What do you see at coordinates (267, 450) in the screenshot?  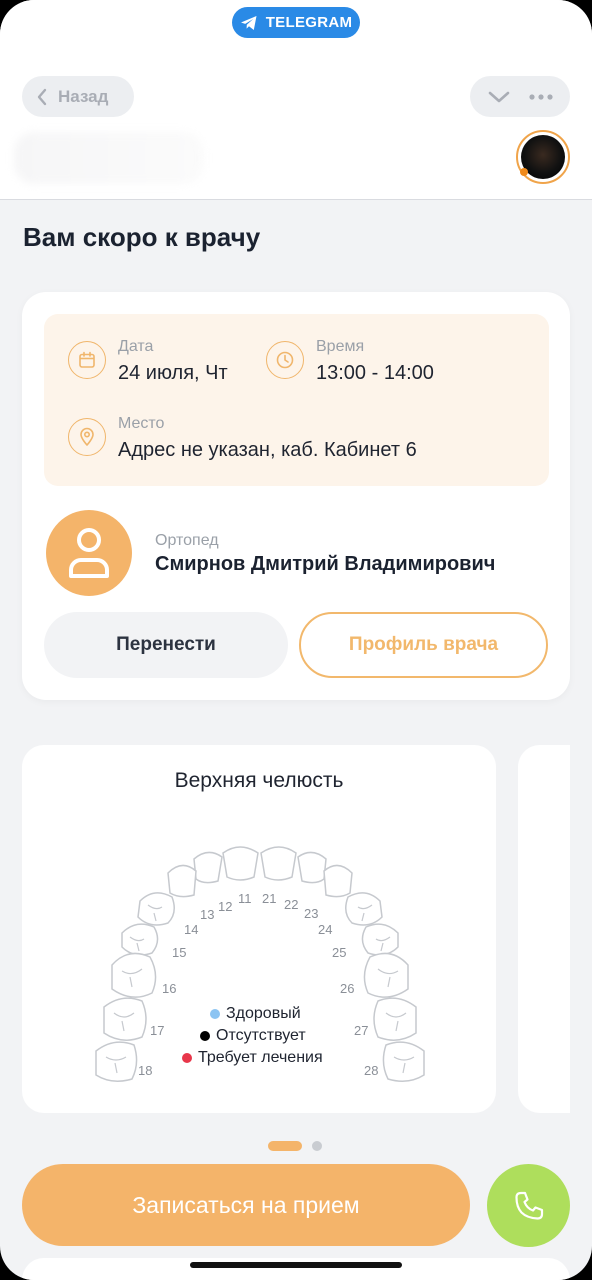 I see `place-value: Адрес не указан, каб. Кабинет 6` at bounding box center [267, 450].